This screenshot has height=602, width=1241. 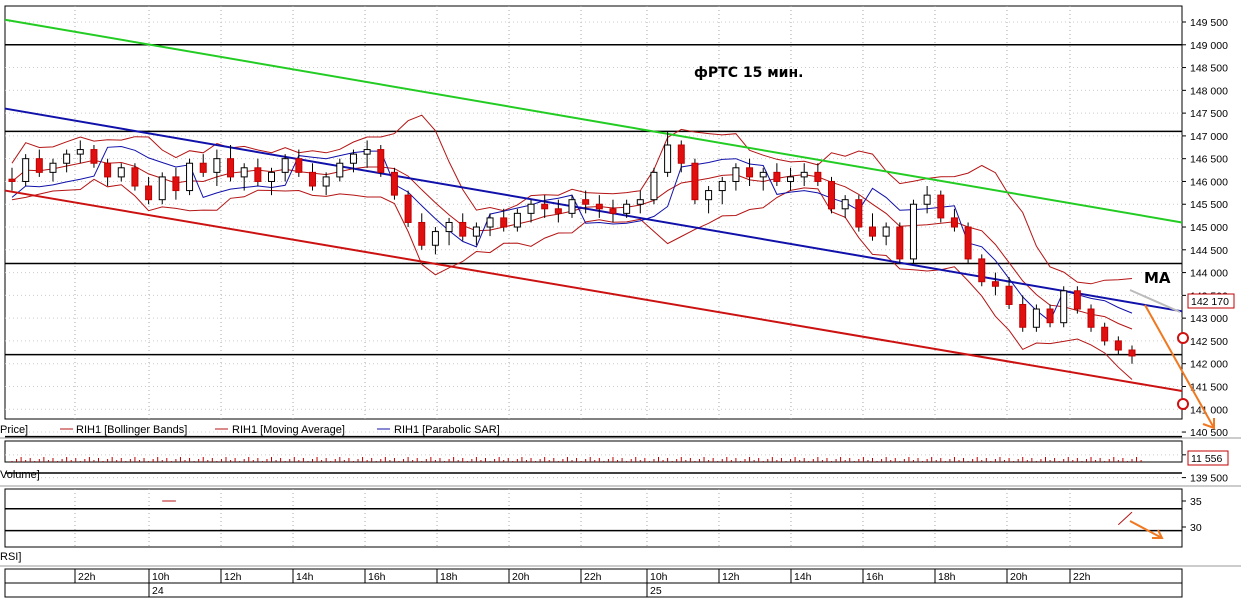 I want to click on y-tick-label: 149 500, so click(x=1209, y=23).